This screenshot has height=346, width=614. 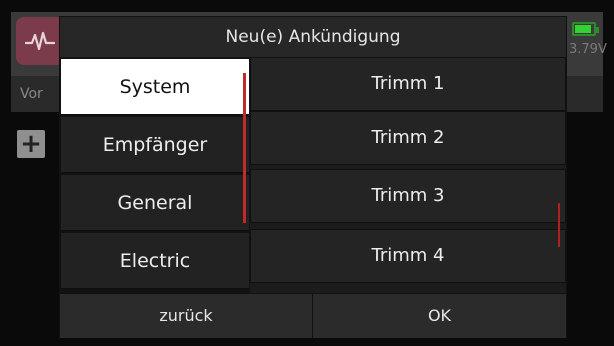 What do you see at coordinates (31, 94) in the screenshot?
I see `background-back-label: Vor` at bounding box center [31, 94].